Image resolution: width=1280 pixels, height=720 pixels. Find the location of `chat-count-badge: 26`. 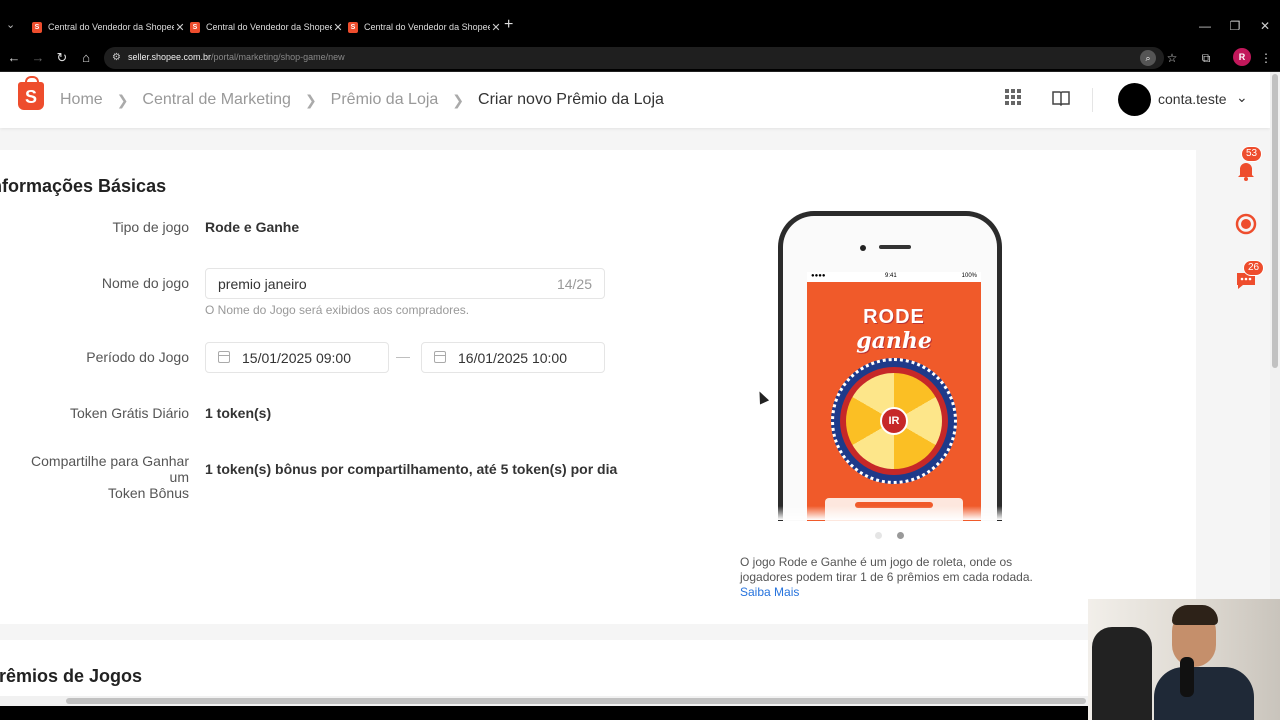

chat-count-badge: 26 is located at coordinates (1254, 268).